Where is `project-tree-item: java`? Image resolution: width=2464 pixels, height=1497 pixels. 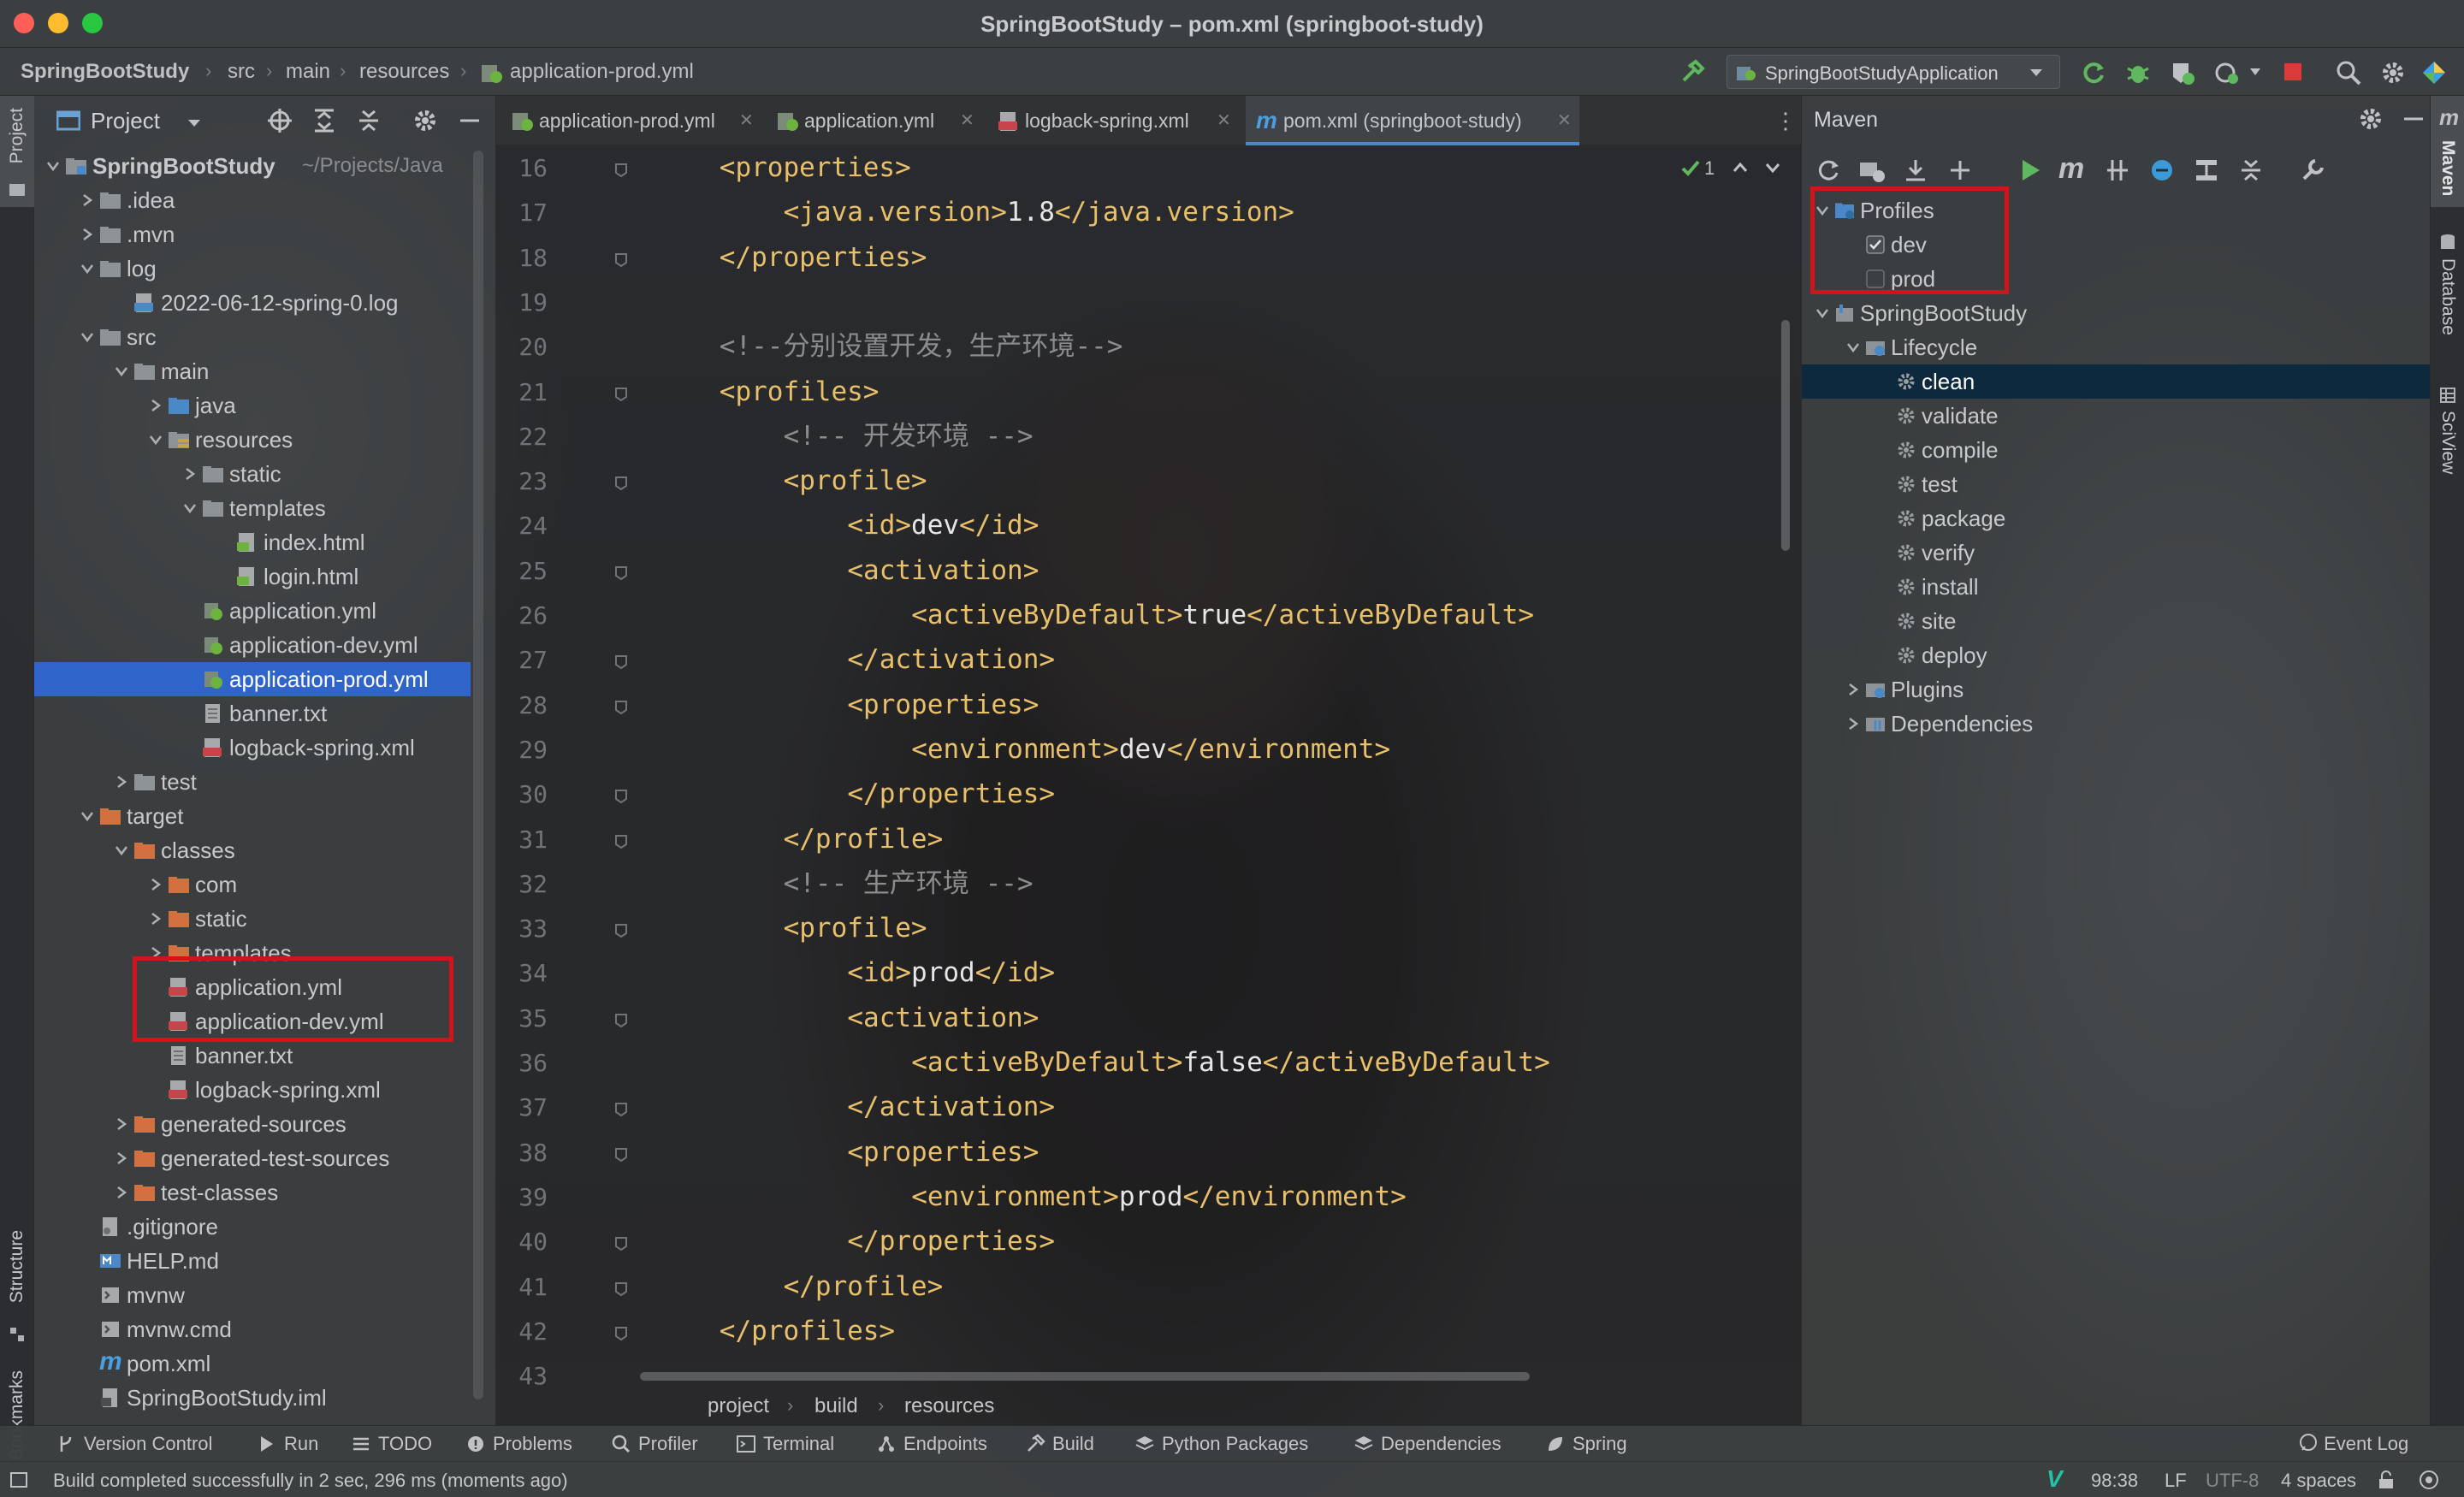 project-tree-item: java is located at coordinates (252, 405).